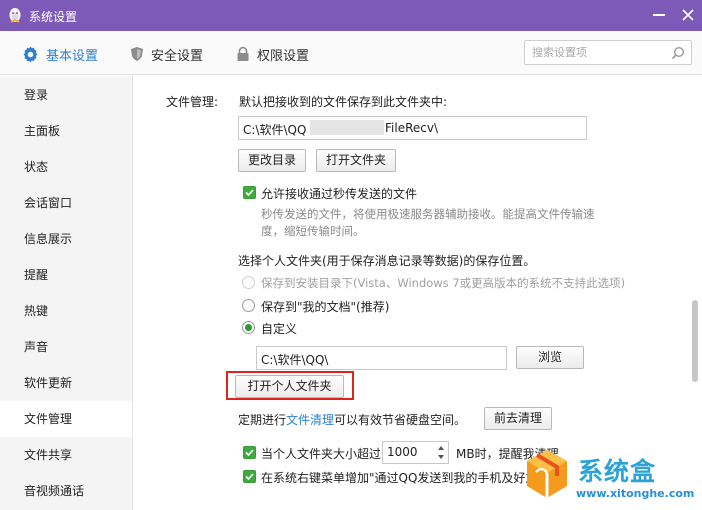  Describe the element at coordinates (66, 455) in the screenshot. I see `sidebar-item-file-sharing: 文件共享` at that location.